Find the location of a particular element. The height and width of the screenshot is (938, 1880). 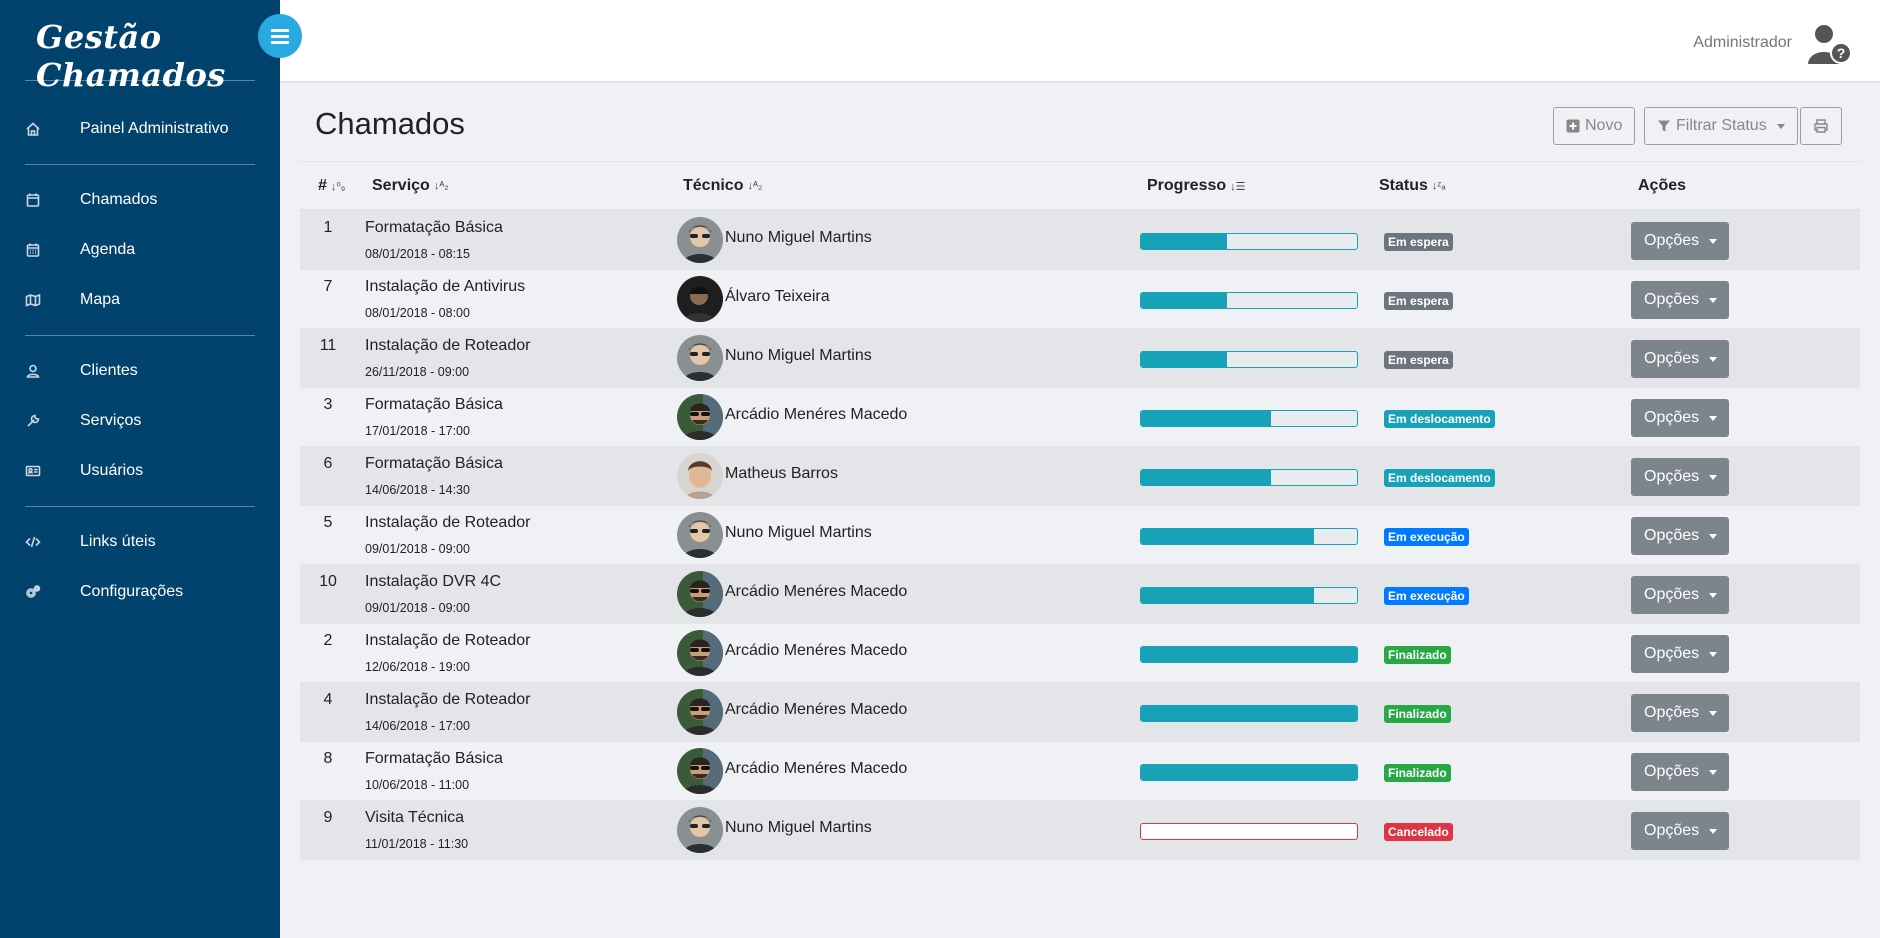

service-date: 14/06/2018 - 17:00 is located at coordinates (417, 726).